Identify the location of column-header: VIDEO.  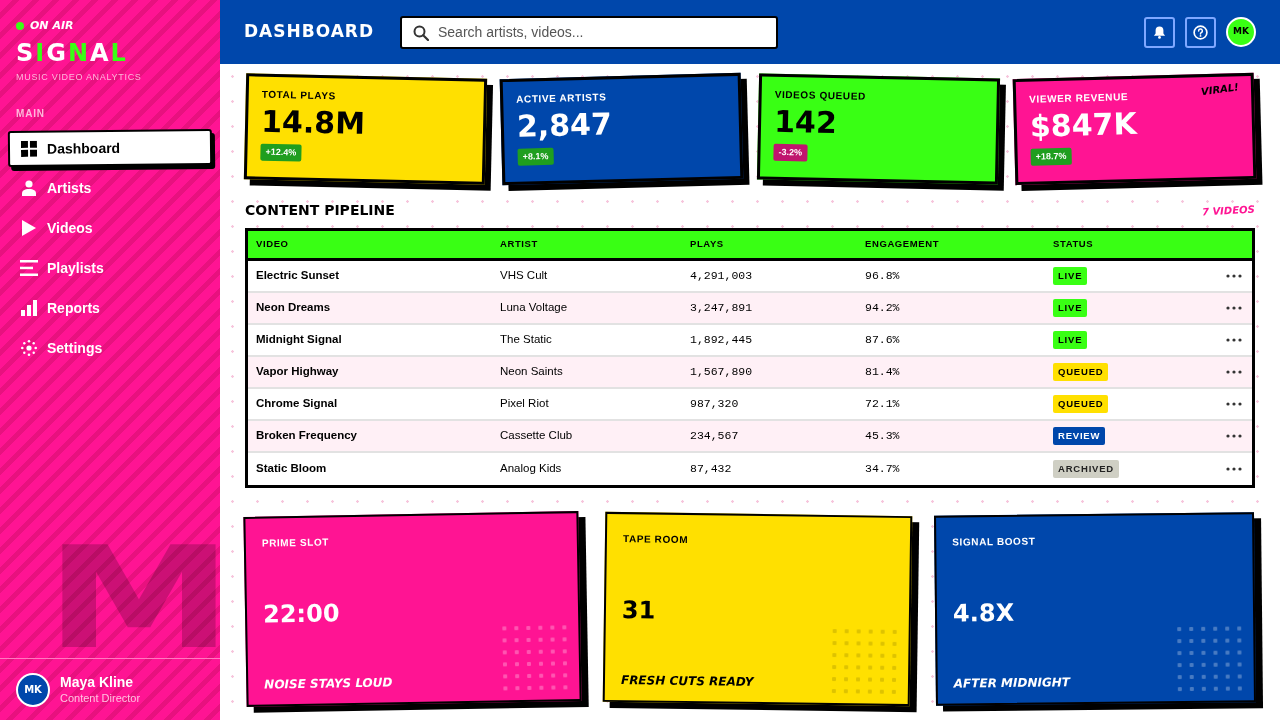
(272, 244).